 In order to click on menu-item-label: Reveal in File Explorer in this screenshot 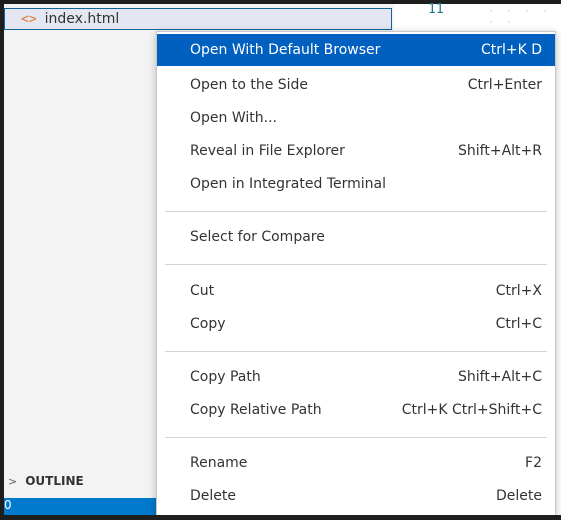, I will do `click(267, 151)`.